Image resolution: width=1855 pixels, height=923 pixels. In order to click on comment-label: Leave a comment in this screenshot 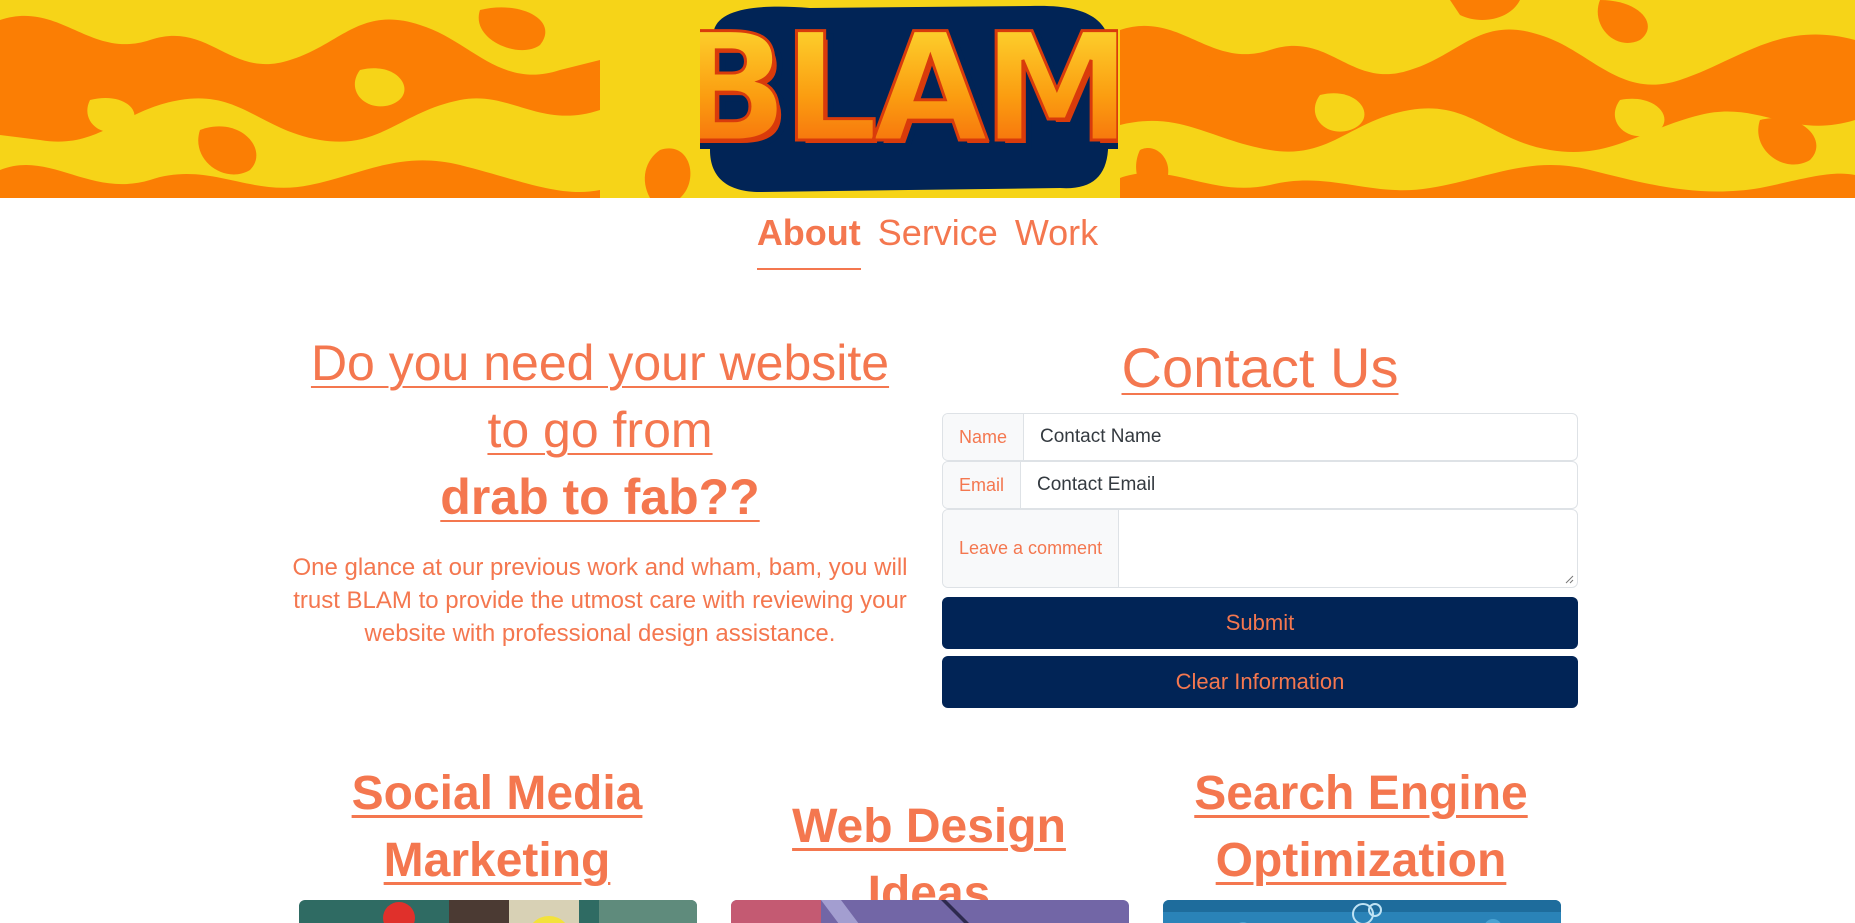, I will do `click(1031, 548)`.